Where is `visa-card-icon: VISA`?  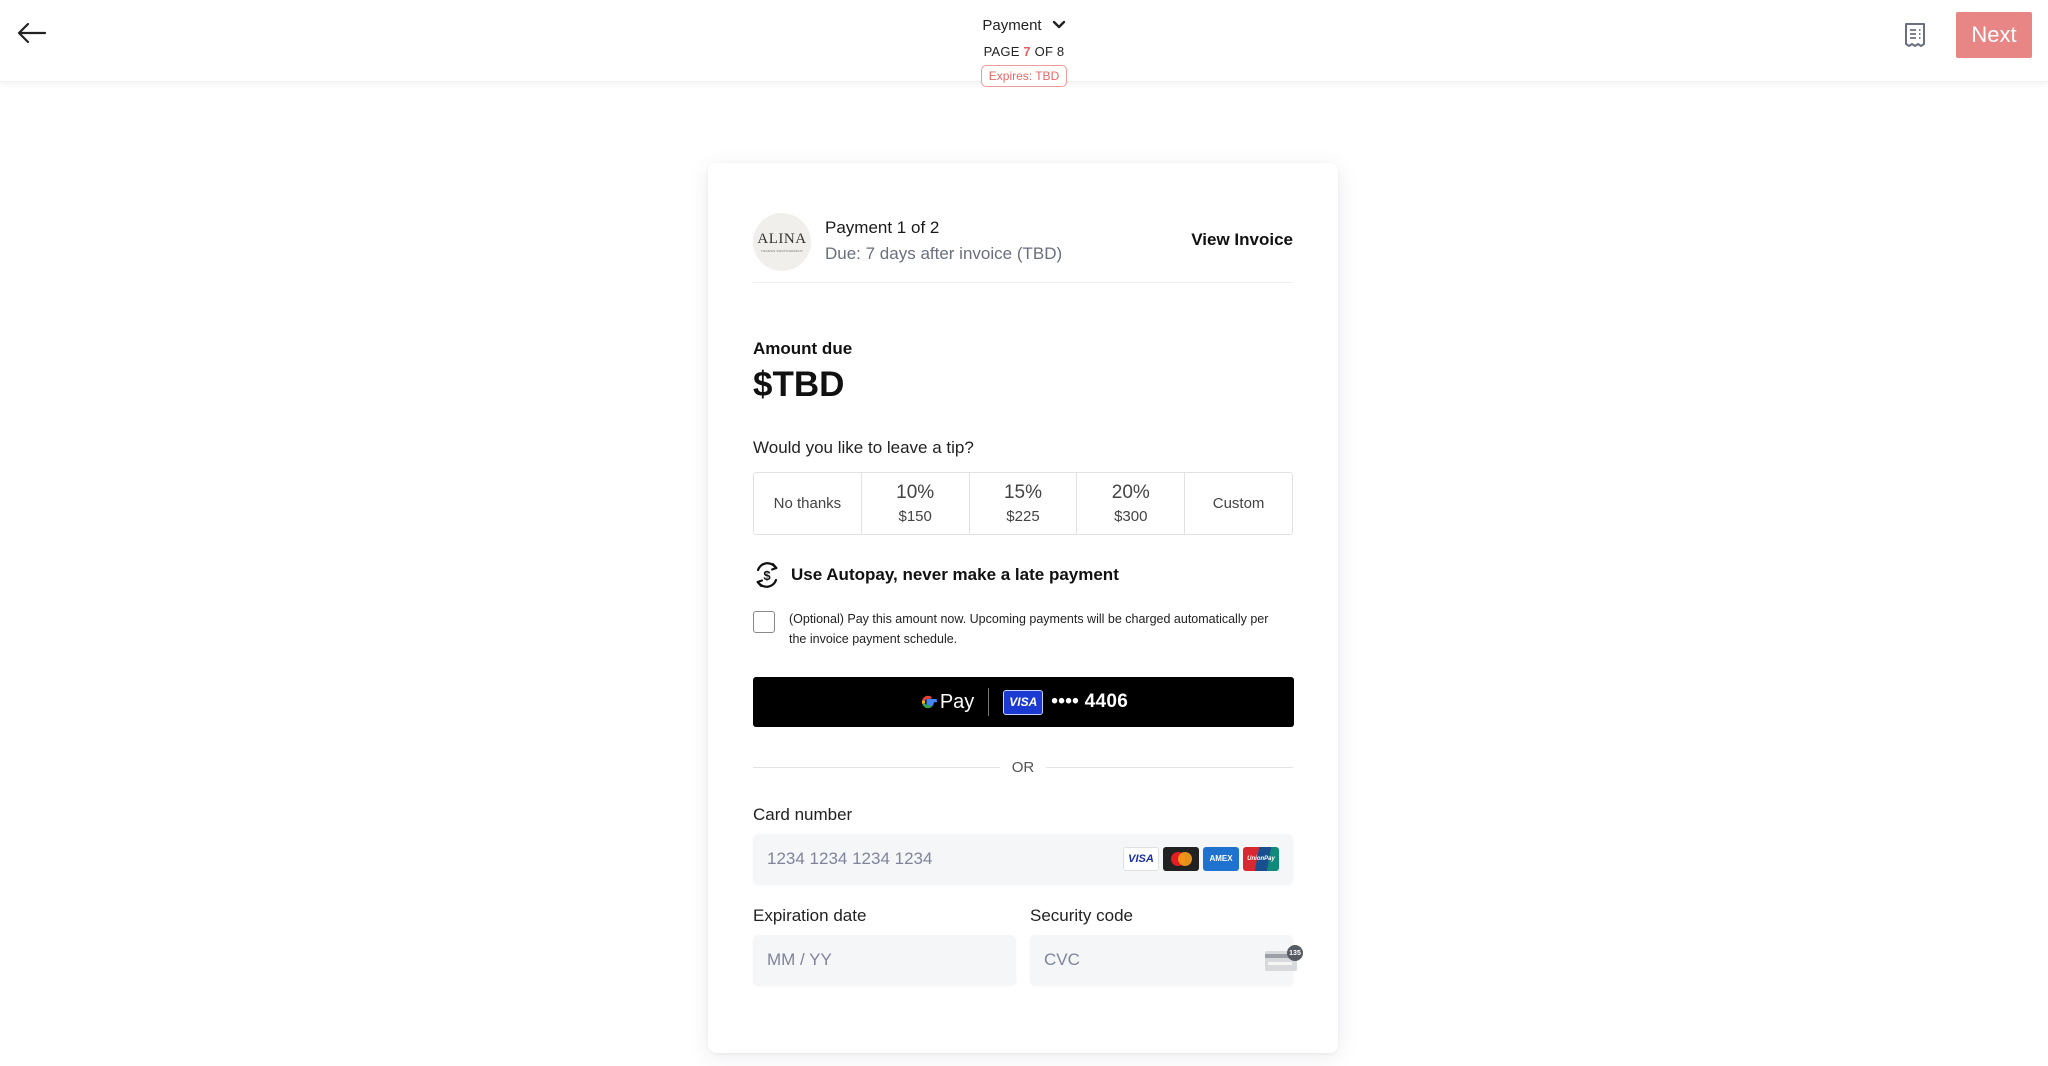
visa-card-icon: VISA is located at coordinates (1023, 702).